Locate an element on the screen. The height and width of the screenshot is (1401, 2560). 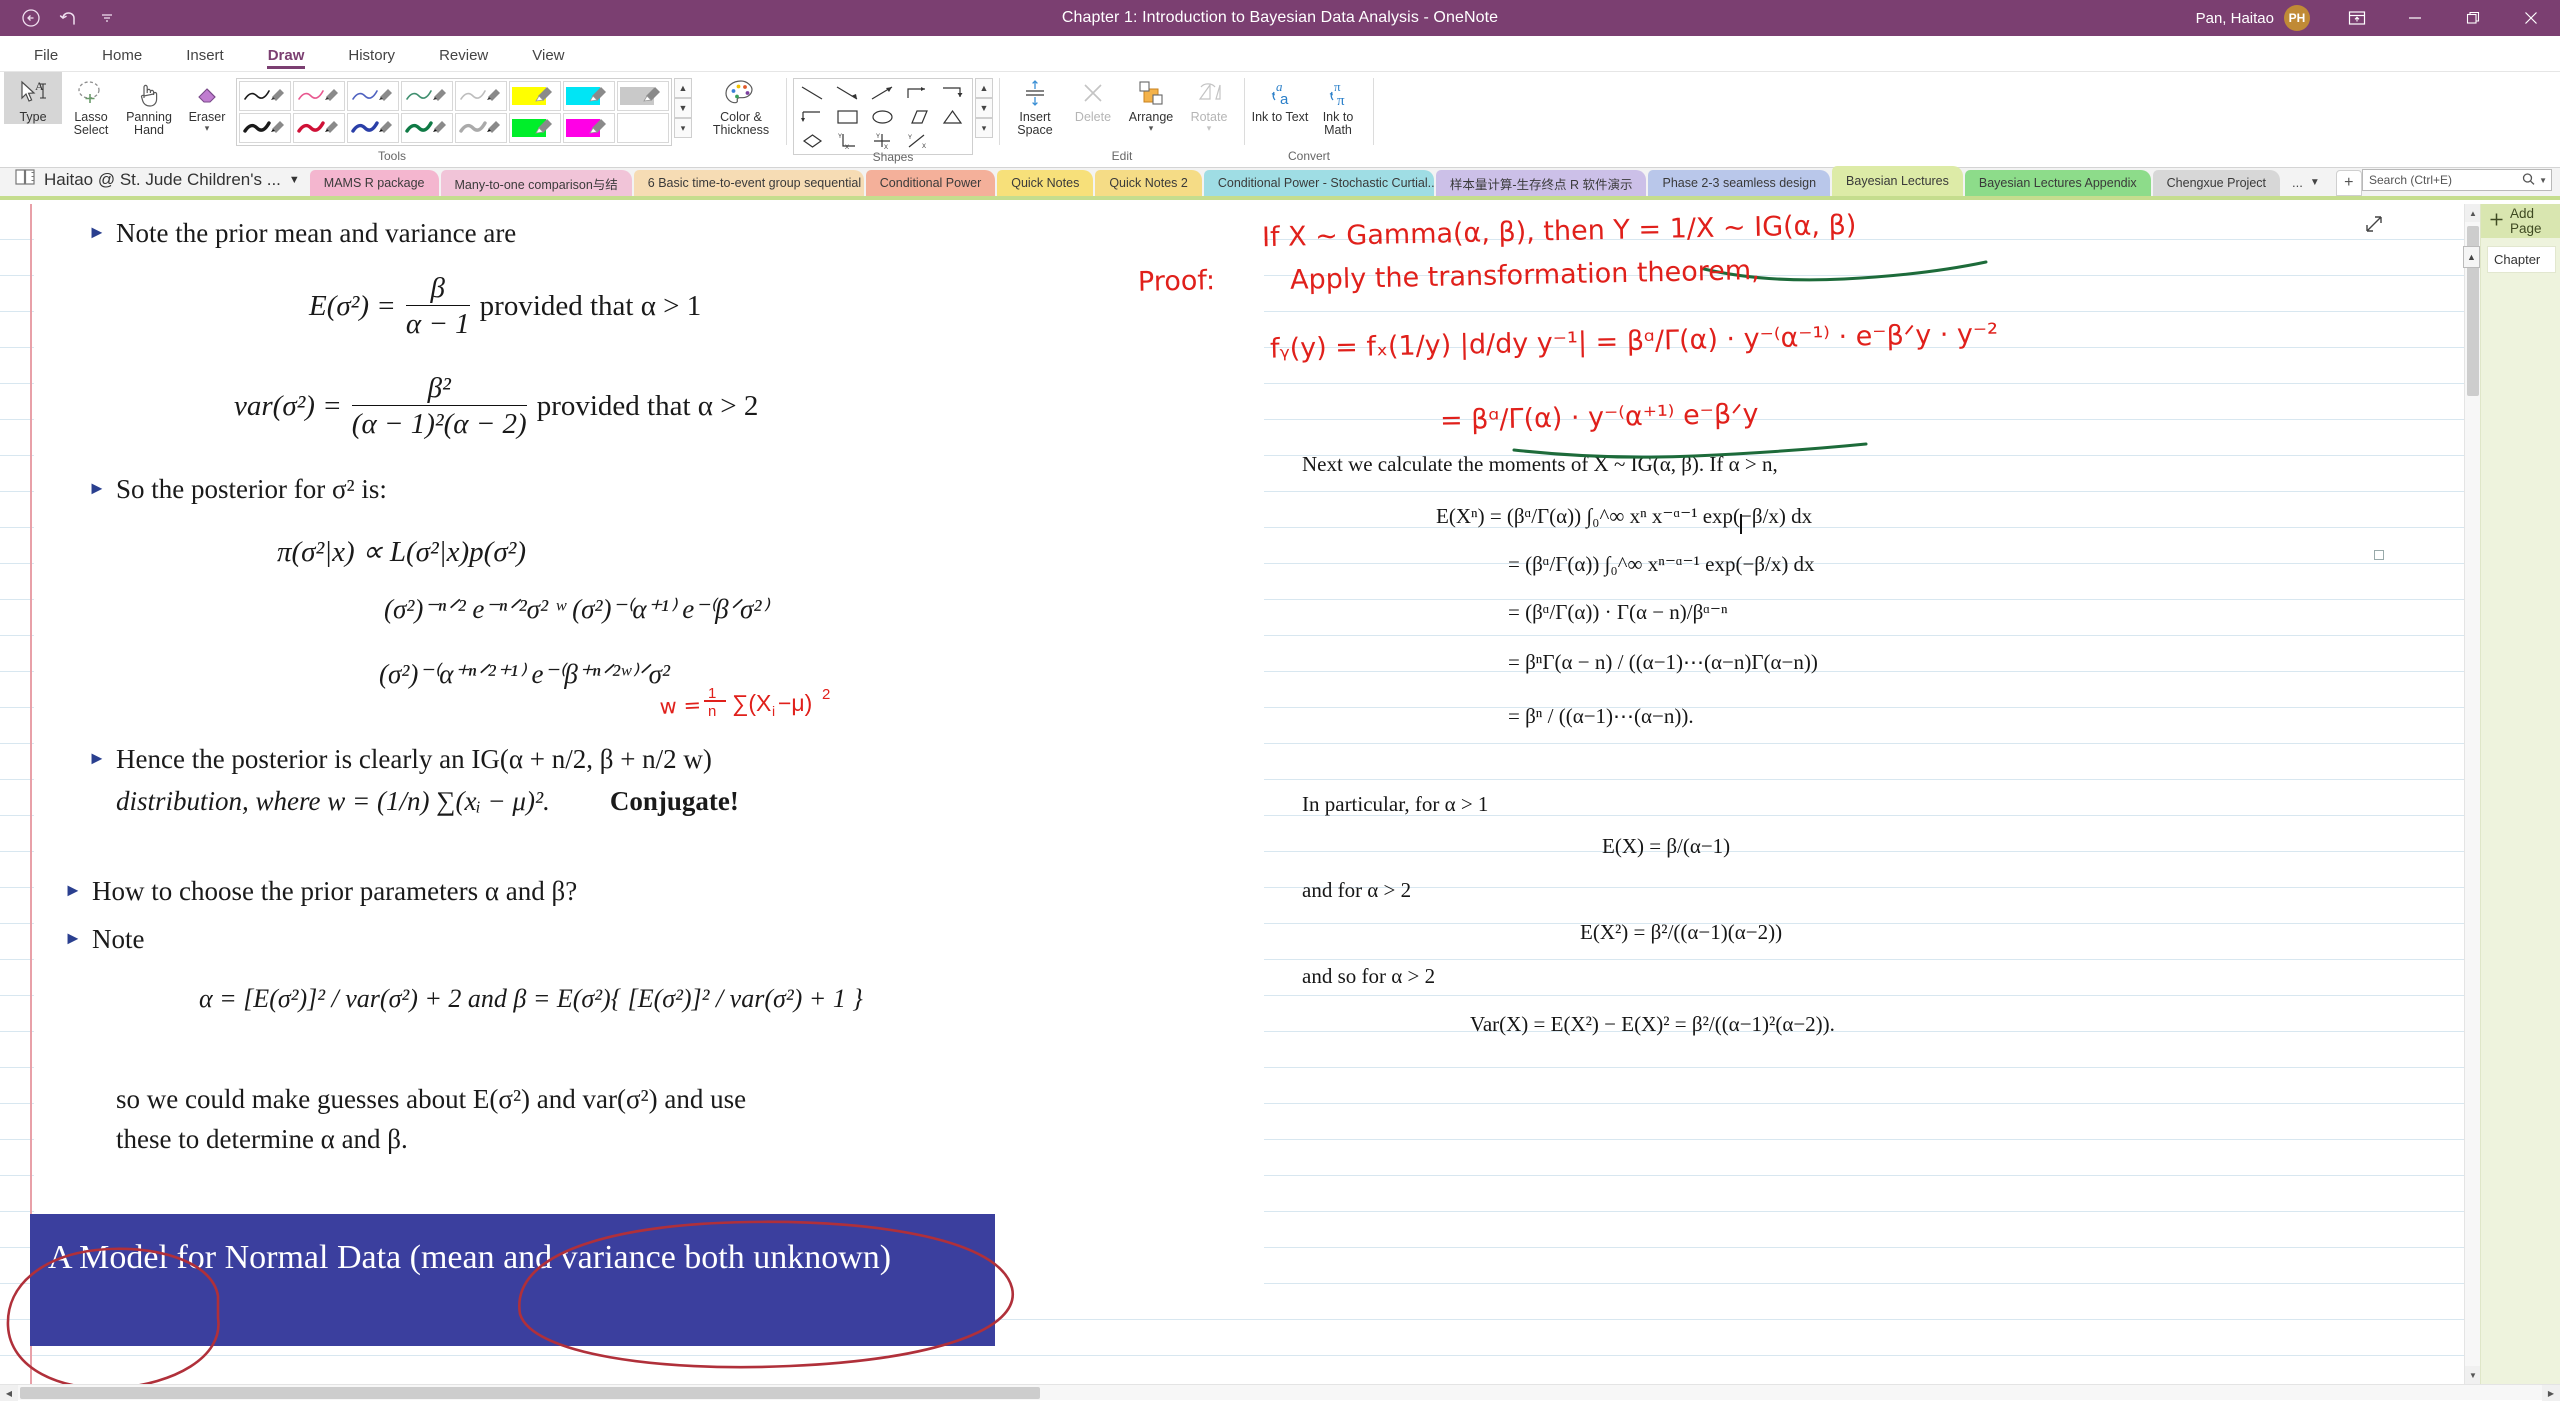
rectangle-icon is located at coordinates (848, 116).